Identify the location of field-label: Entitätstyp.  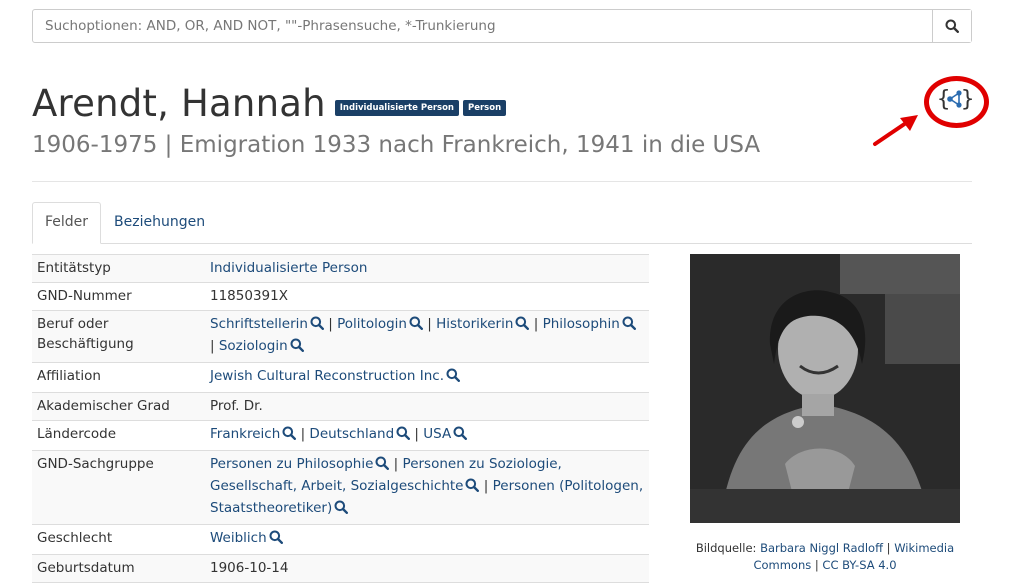
(118, 268).